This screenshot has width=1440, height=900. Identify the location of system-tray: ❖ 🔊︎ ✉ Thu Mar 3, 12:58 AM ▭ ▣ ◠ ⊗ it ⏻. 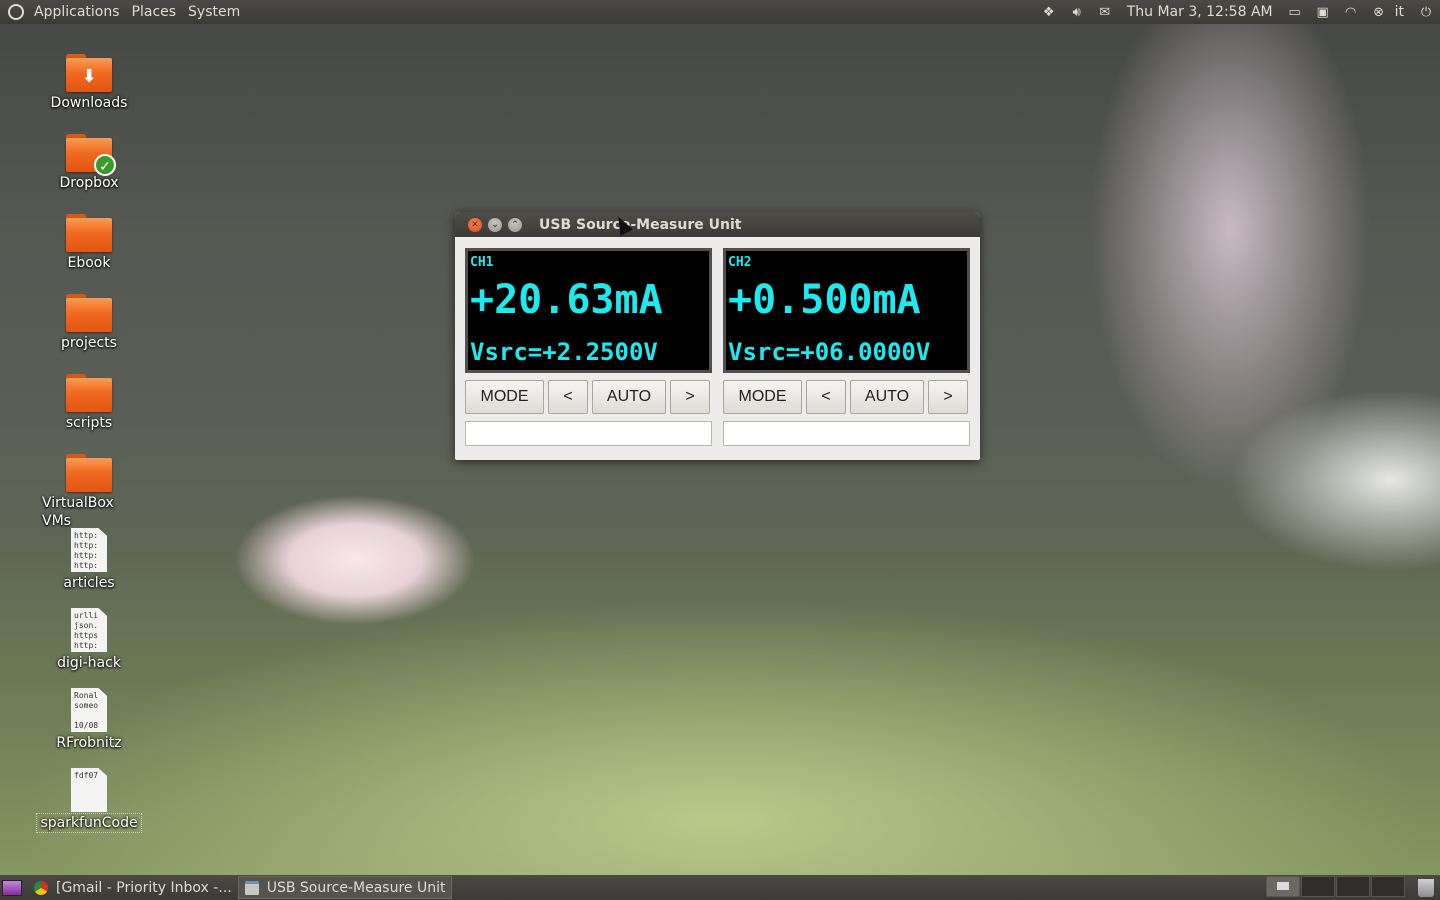
(1237, 12).